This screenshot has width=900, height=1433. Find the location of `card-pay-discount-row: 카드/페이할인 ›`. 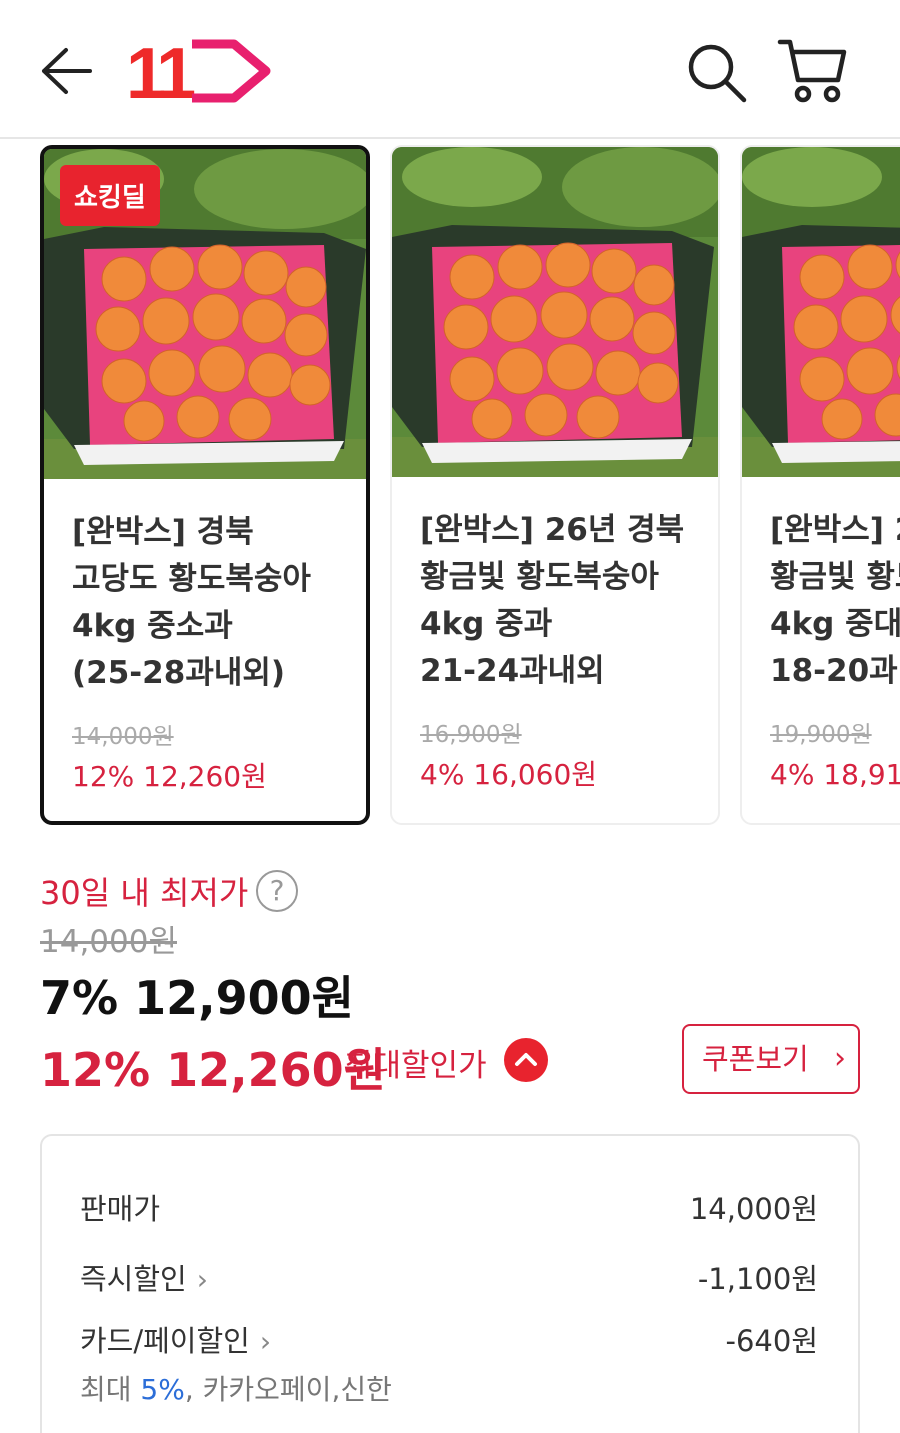

card-pay-discount-row: 카드/페이할인 › is located at coordinates (175, 1339).